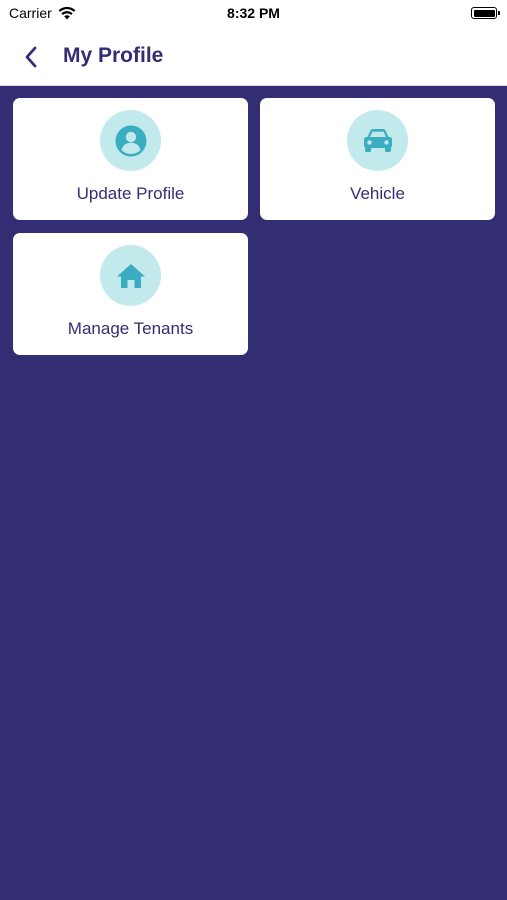 This screenshot has height=900, width=507. Describe the element at coordinates (32, 57) in the screenshot. I see `back-chevron-icon` at that location.